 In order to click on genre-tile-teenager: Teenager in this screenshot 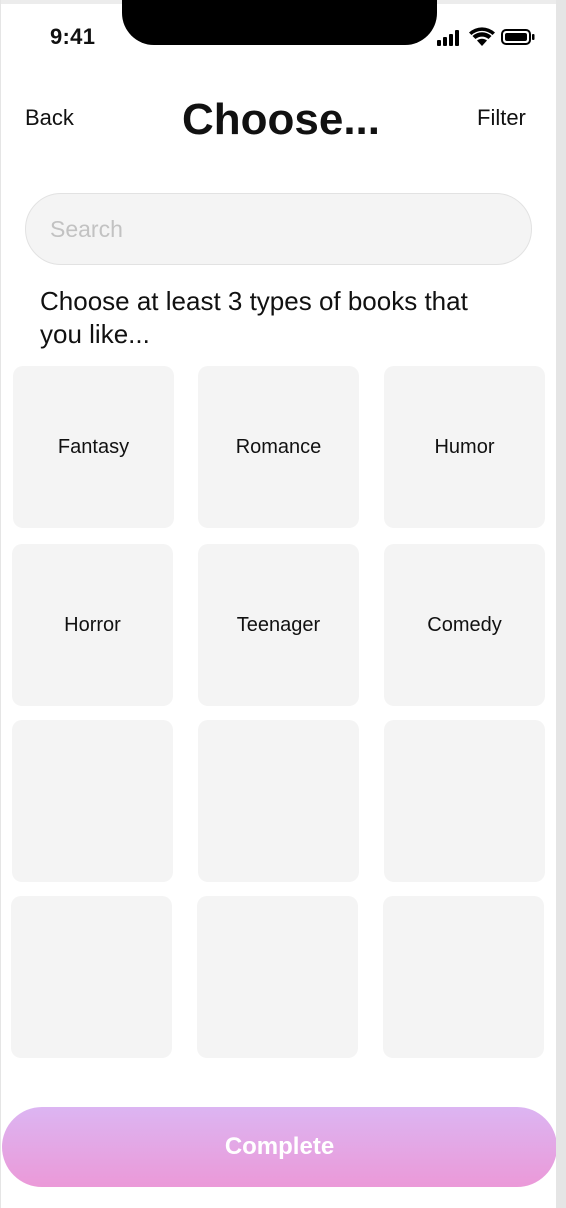, I will do `click(278, 625)`.